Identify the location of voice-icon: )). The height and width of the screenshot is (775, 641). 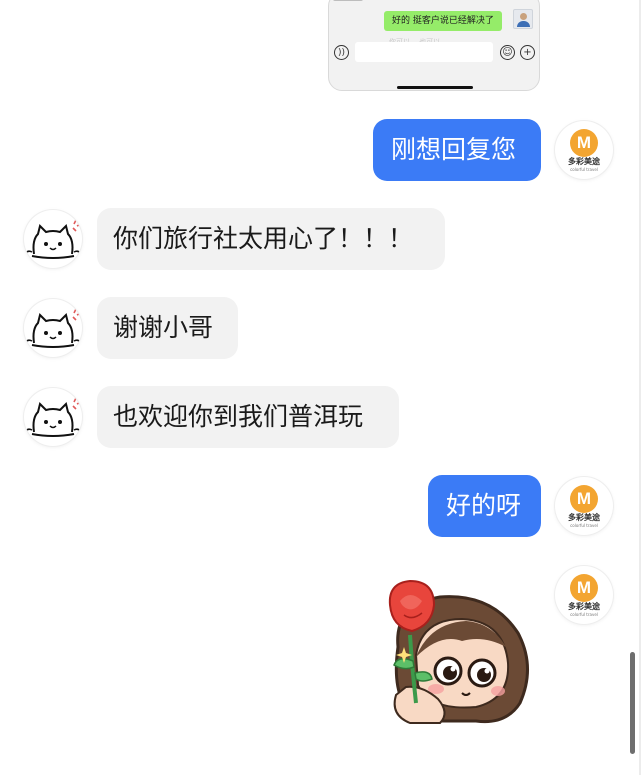
(341, 52).